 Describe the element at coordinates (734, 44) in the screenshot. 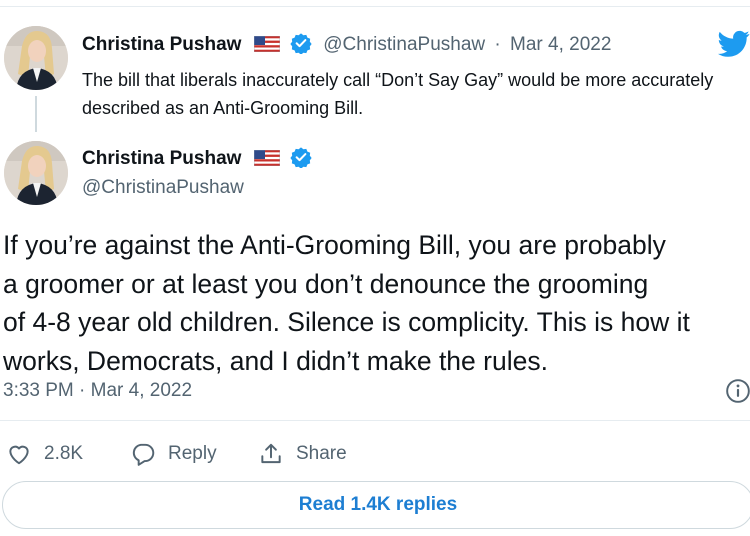

I see `twitter-bird-icon` at that location.